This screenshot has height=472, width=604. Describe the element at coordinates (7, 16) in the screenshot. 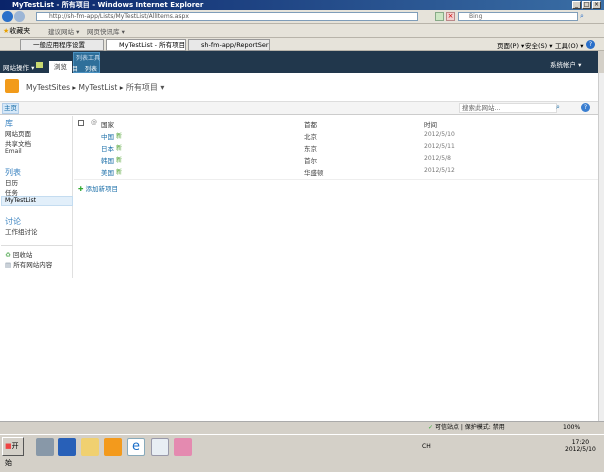

I see `back-icon` at that location.